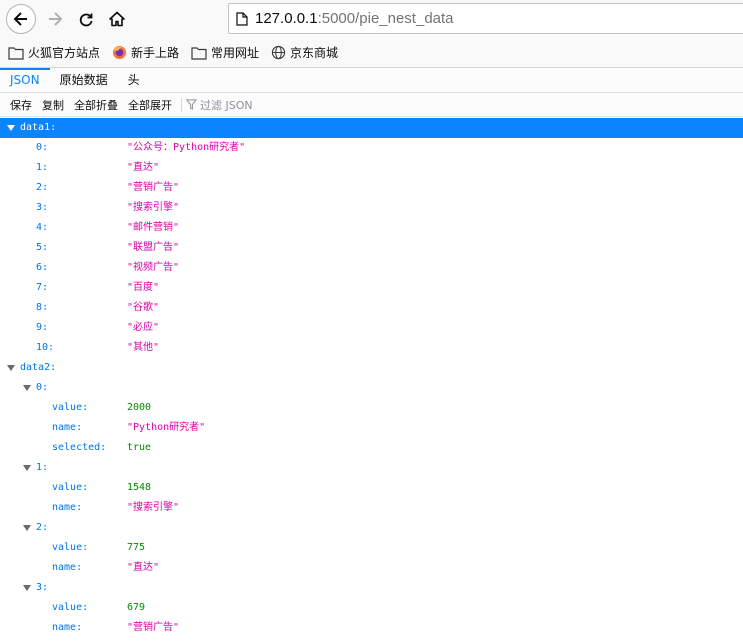 The width and height of the screenshot is (743, 643). What do you see at coordinates (153, 227) in the screenshot?
I see `tree-value: "邮件营销"` at bounding box center [153, 227].